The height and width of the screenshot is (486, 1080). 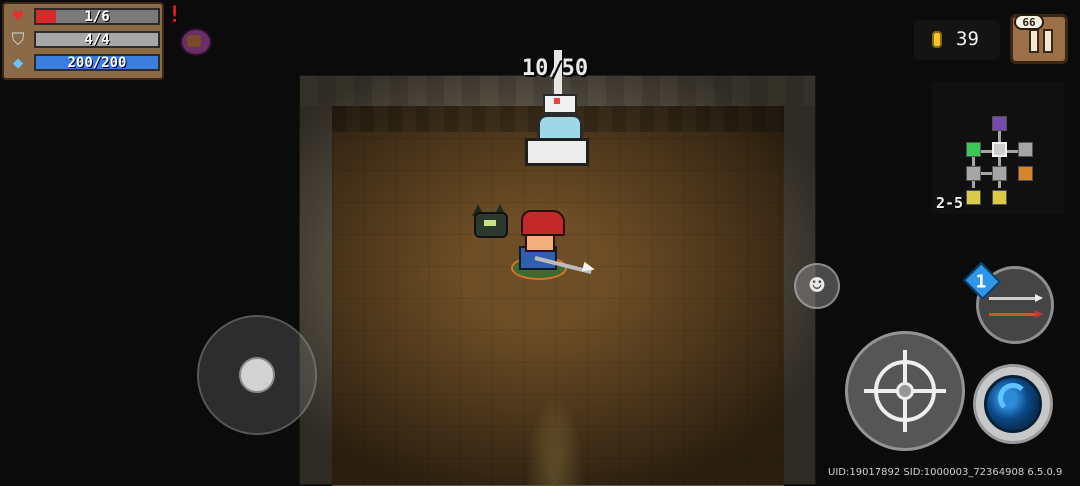 I want to click on player-stats-panel: ♥ 1/6 ⛉ 4/4 ◆ 200/200, so click(x=83, y=41).